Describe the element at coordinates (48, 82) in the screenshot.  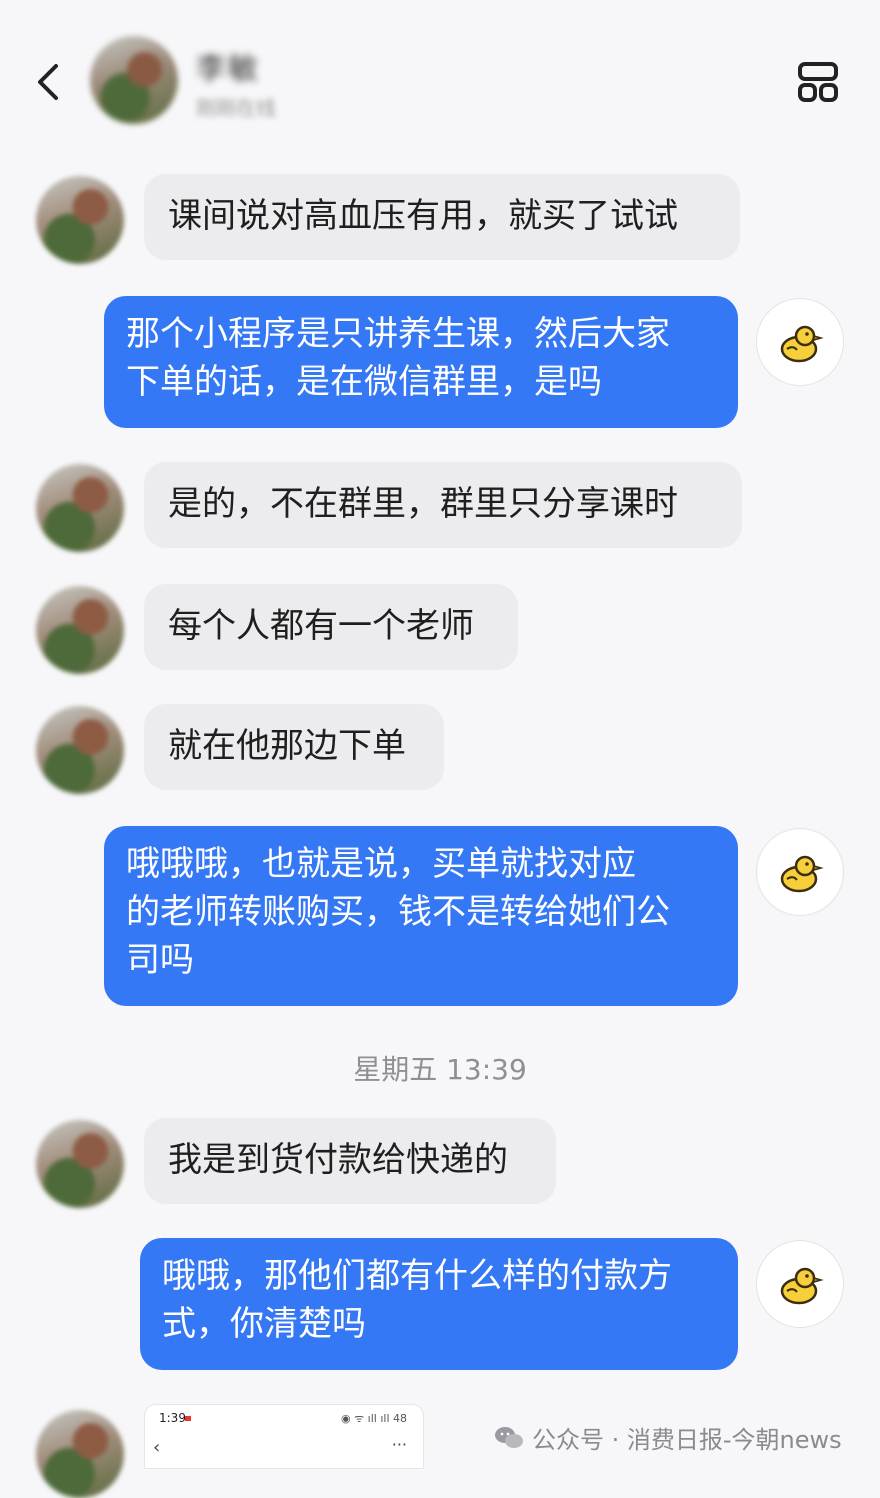
I see `back-chevron-icon` at that location.